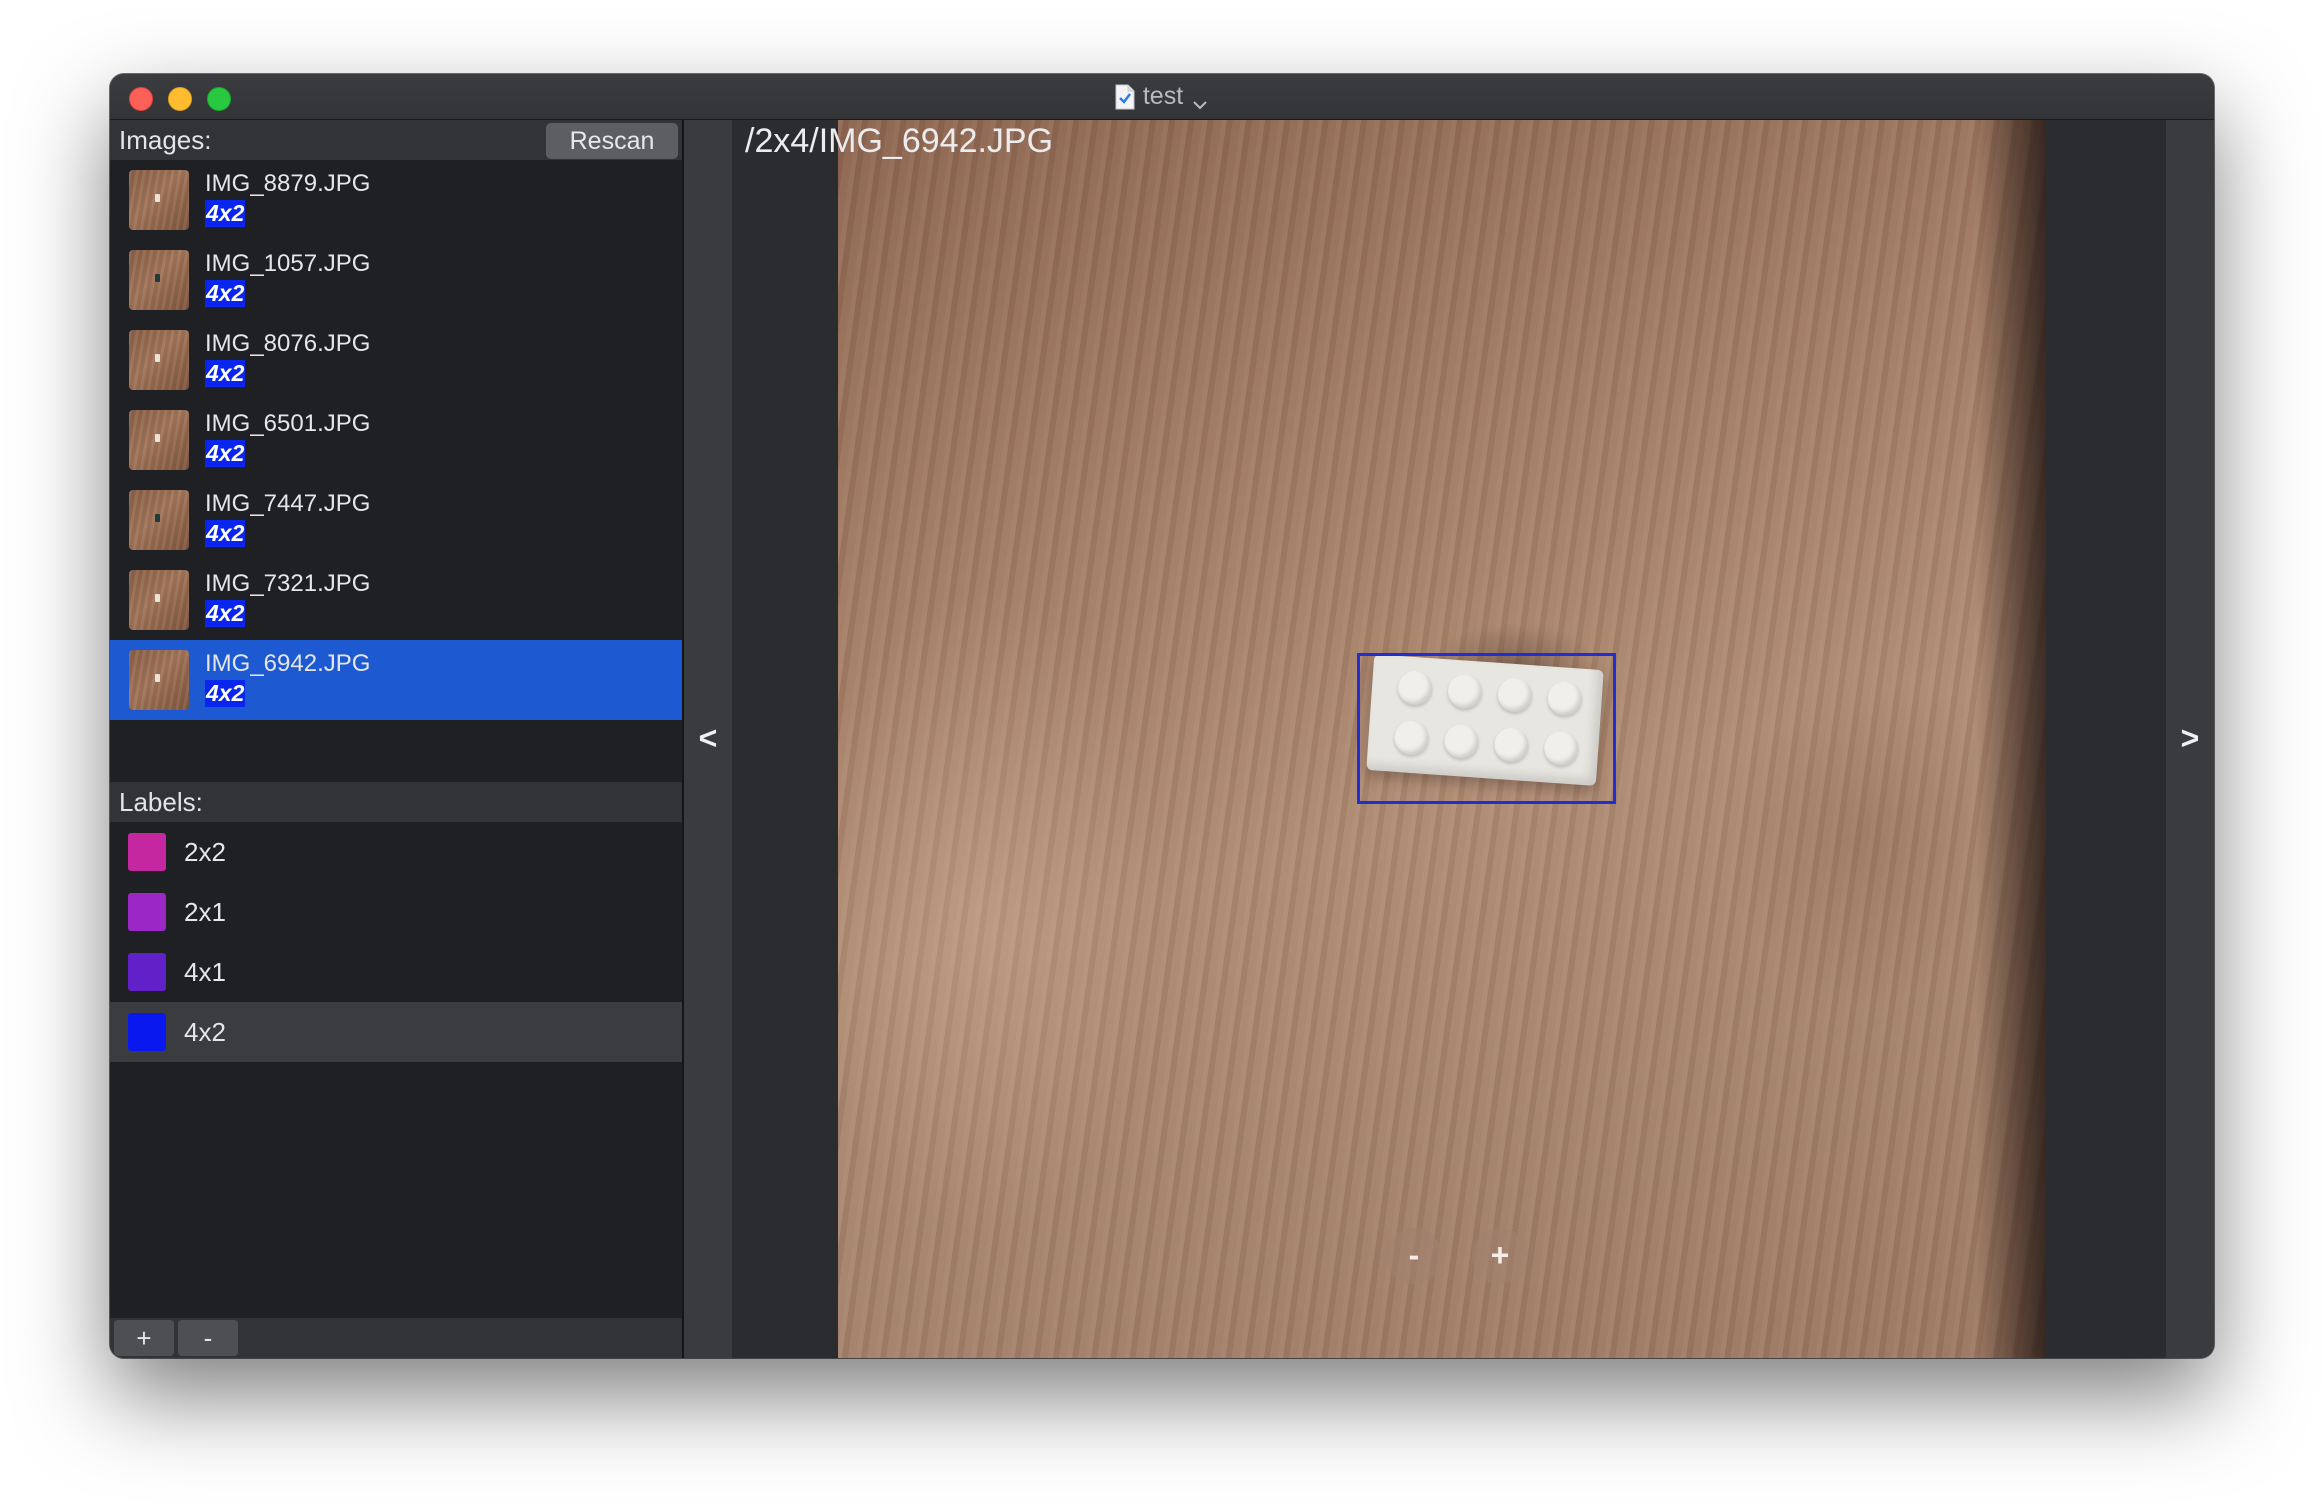 This screenshot has width=2324, height=1506. What do you see at coordinates (396, 1032) in the screenshot?
I see `label-list-item: 4x2` at bounding box center [396, 1032].